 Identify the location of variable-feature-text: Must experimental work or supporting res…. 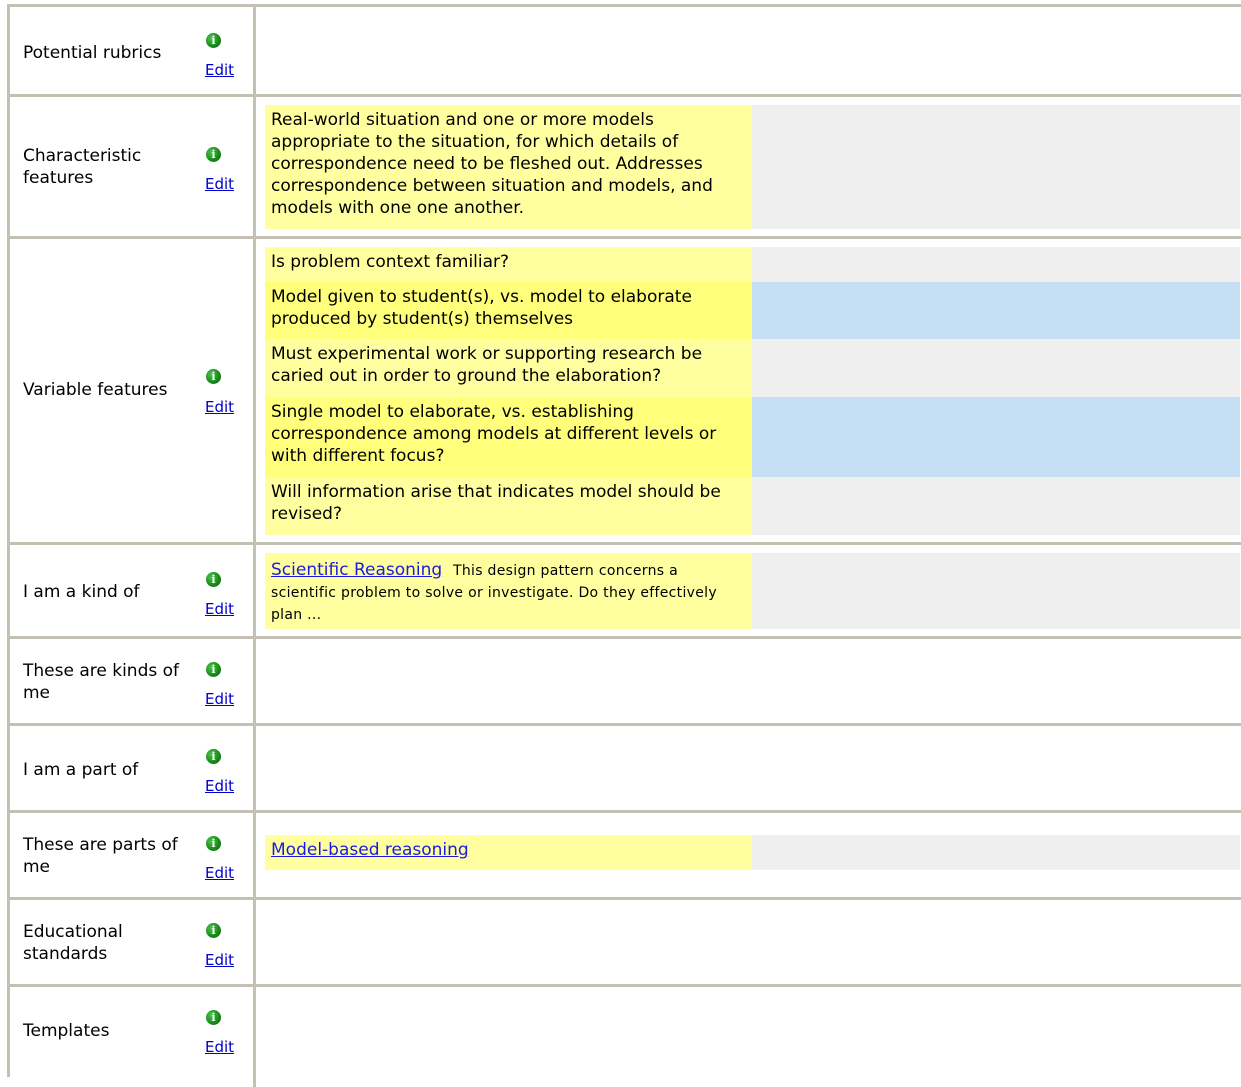
(508, 368).